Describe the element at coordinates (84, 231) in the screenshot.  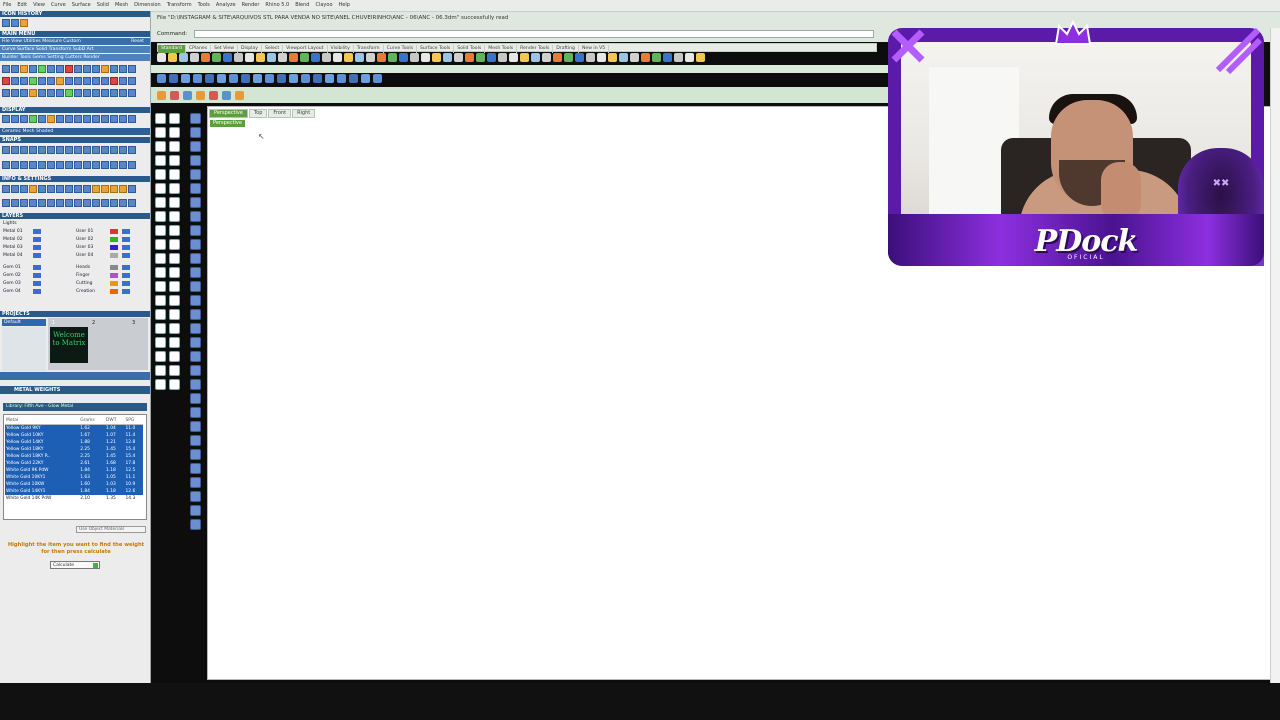
I see `layer-item: User 01` at that location.